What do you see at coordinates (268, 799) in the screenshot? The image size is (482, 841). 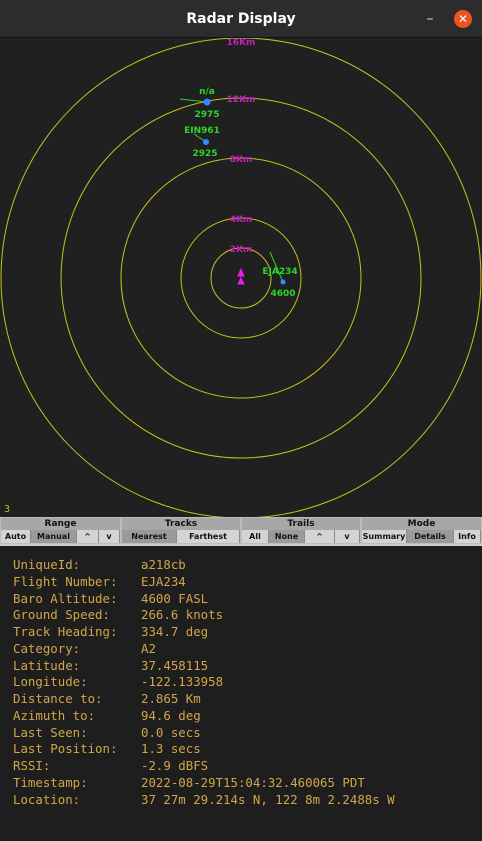 I see `detail-value: 37 27m 29.214s N, 122 8m 2.2488s W` at bounding box center [268, 799].